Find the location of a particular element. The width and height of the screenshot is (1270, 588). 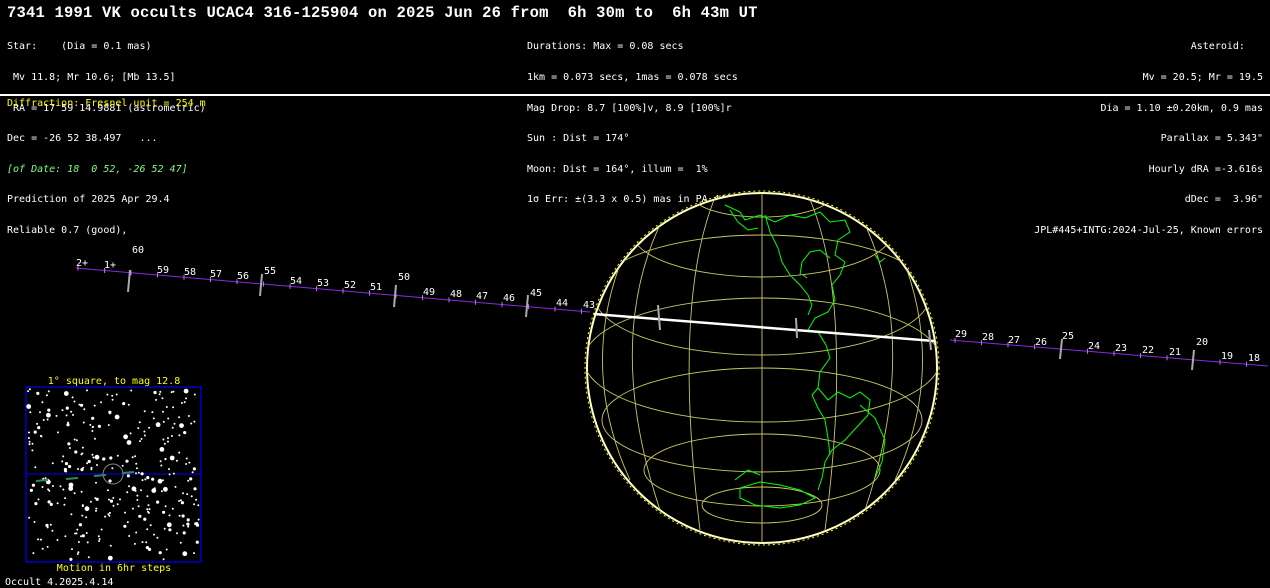

track-time-label: 19 is located at coordinates (1227, 356).